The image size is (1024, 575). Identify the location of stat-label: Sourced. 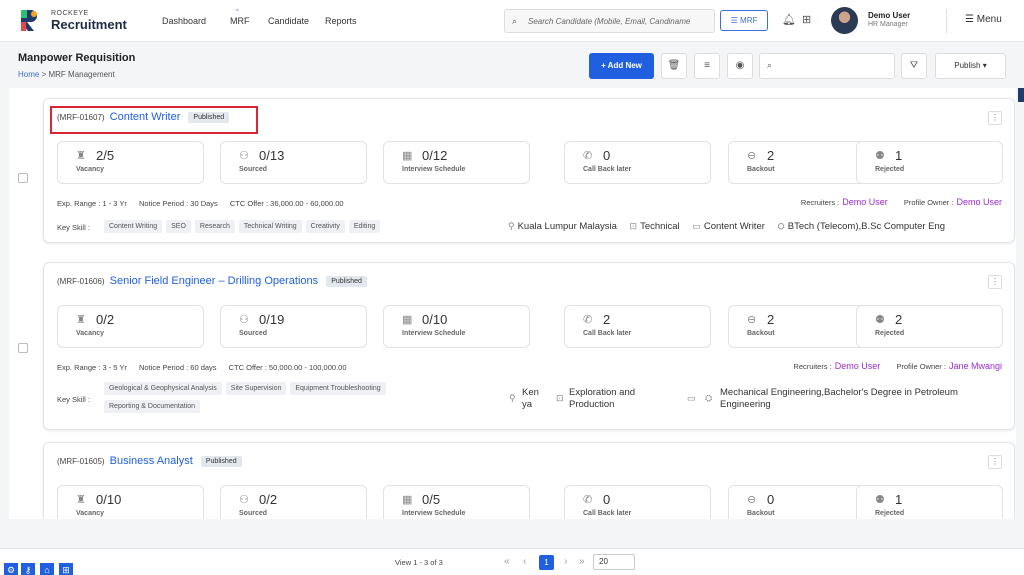
(253, 169).